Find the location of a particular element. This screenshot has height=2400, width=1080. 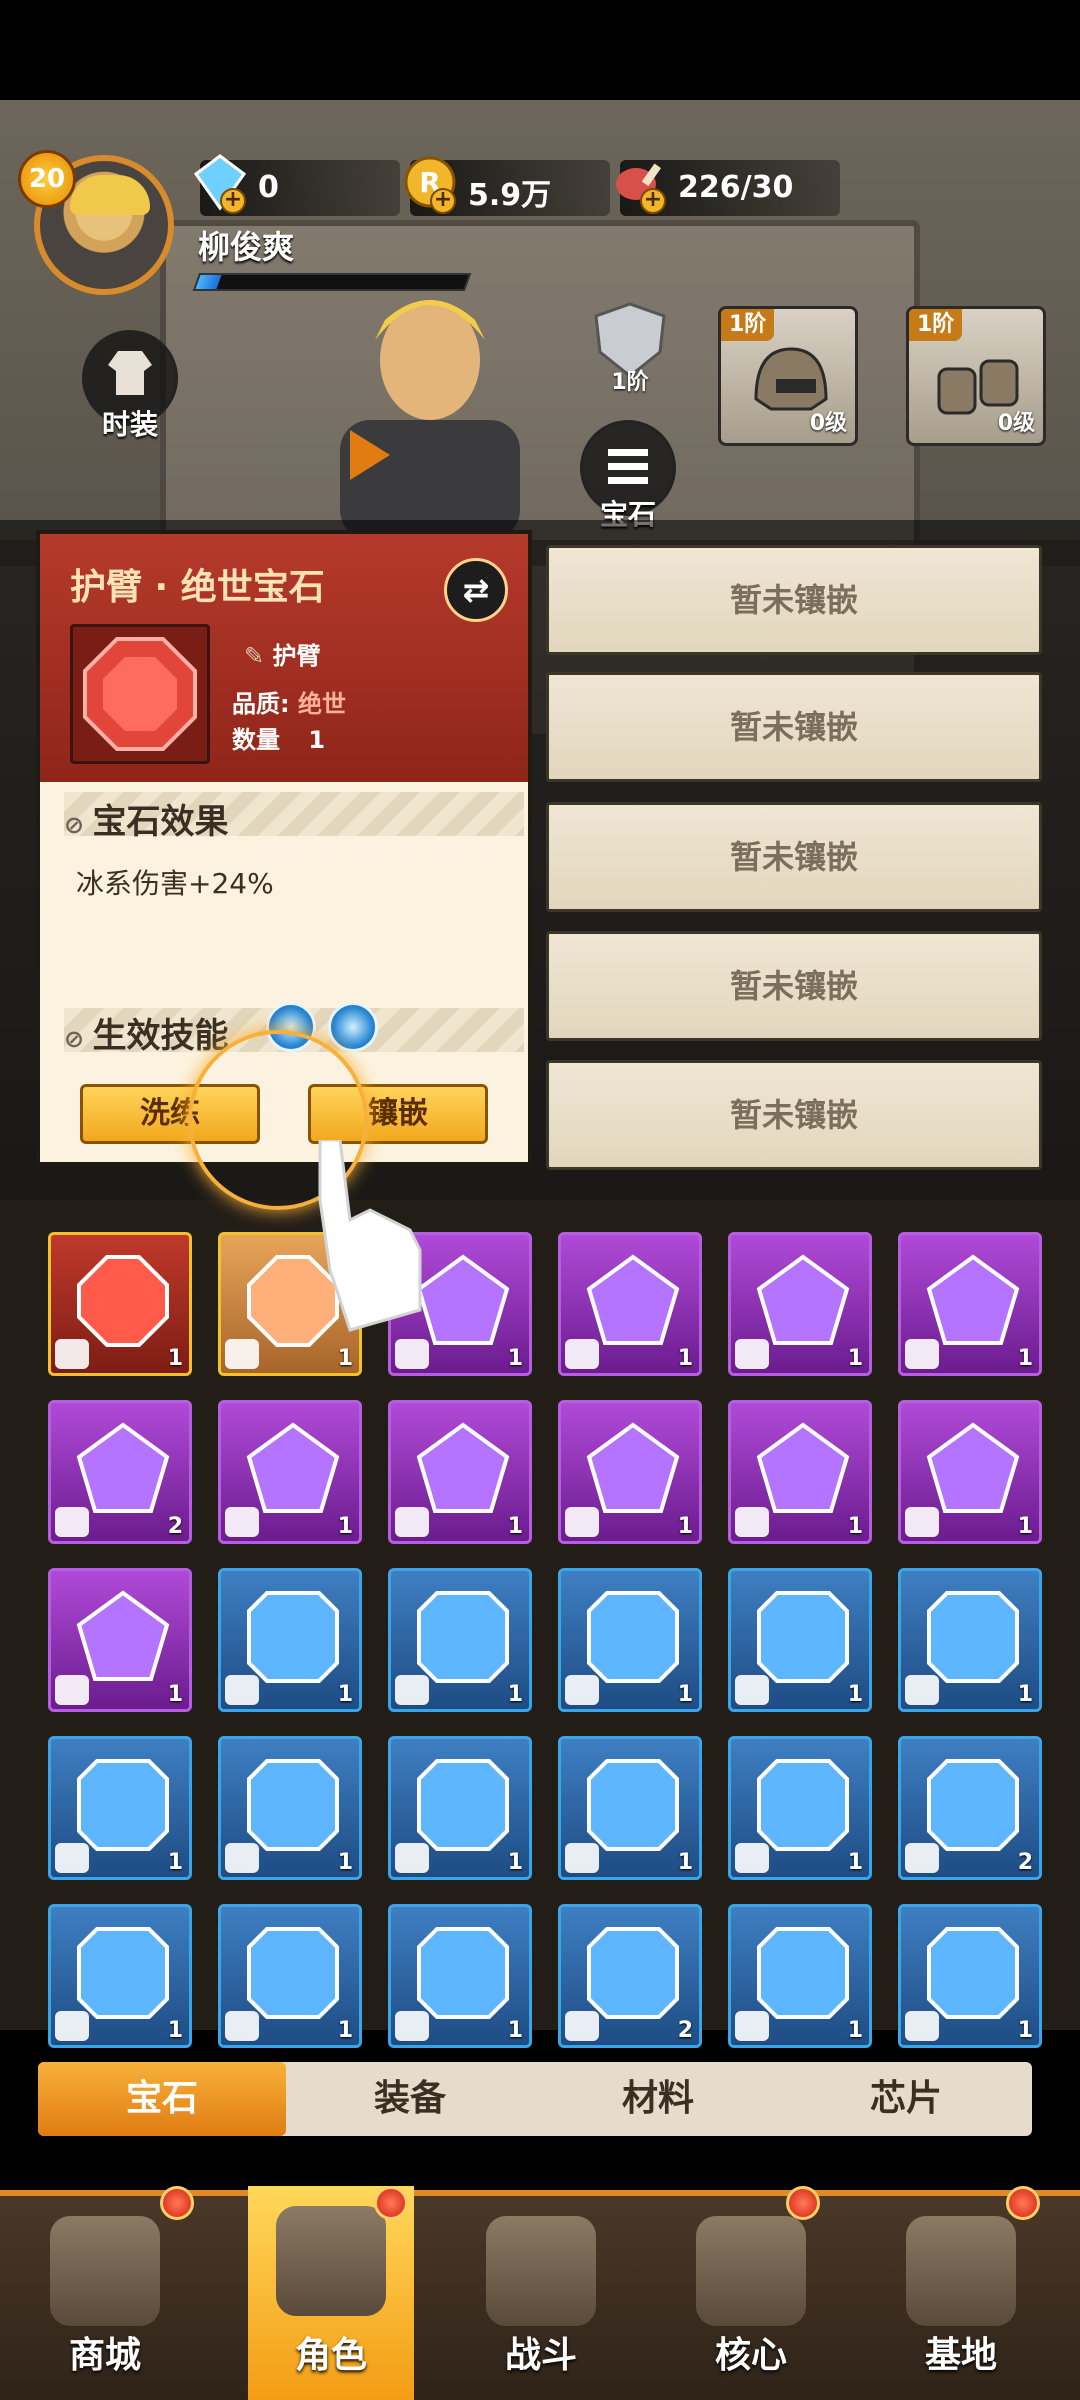

gem-socket-3: 暂未镶嵌 is located at coordinates (794, 857).